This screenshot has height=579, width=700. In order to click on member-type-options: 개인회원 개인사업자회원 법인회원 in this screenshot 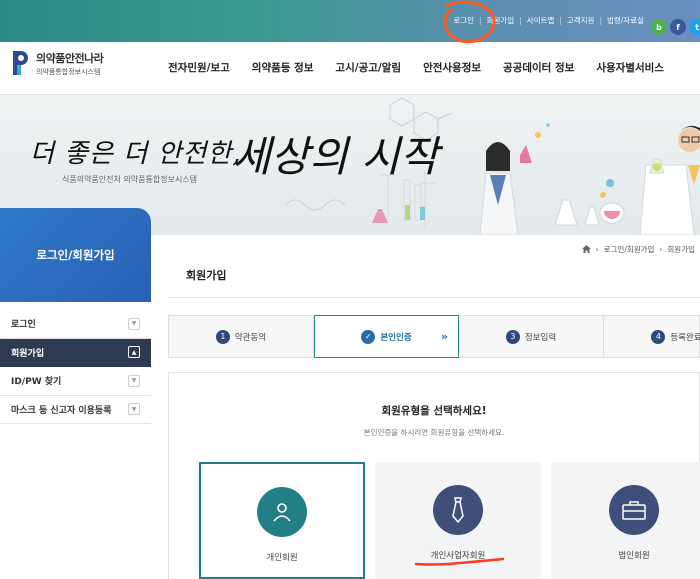, I will do `click(449, 520)`.